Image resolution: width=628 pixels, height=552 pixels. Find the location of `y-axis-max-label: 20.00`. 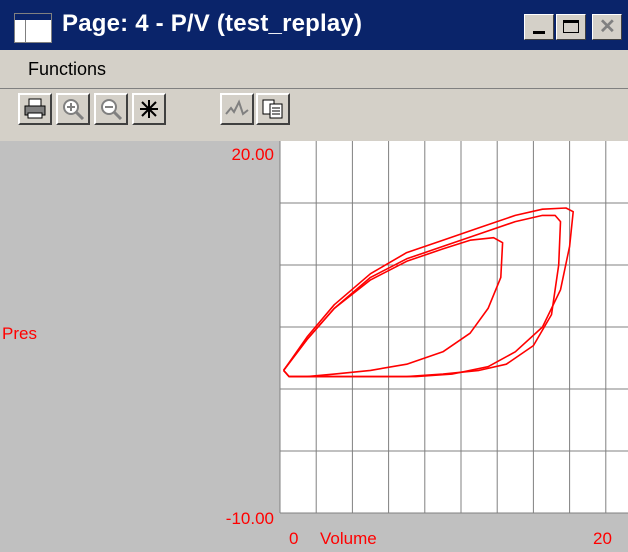

y-axis-max-label: 20.00 is located at coordinates (252, 154).